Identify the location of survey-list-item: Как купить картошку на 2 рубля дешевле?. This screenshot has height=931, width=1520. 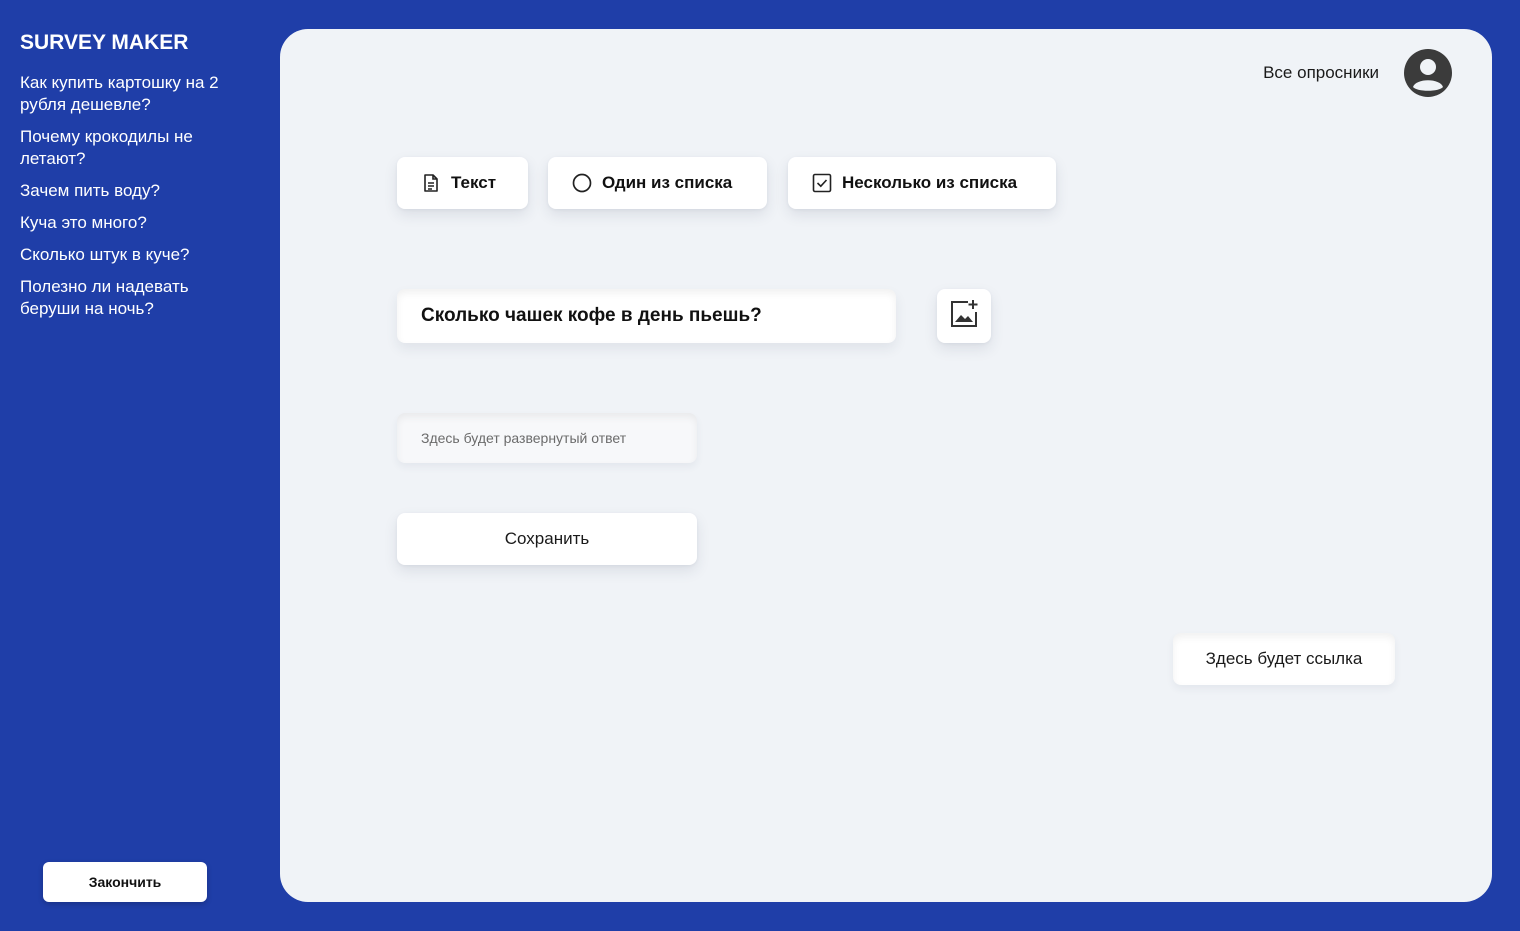
(135, 94).